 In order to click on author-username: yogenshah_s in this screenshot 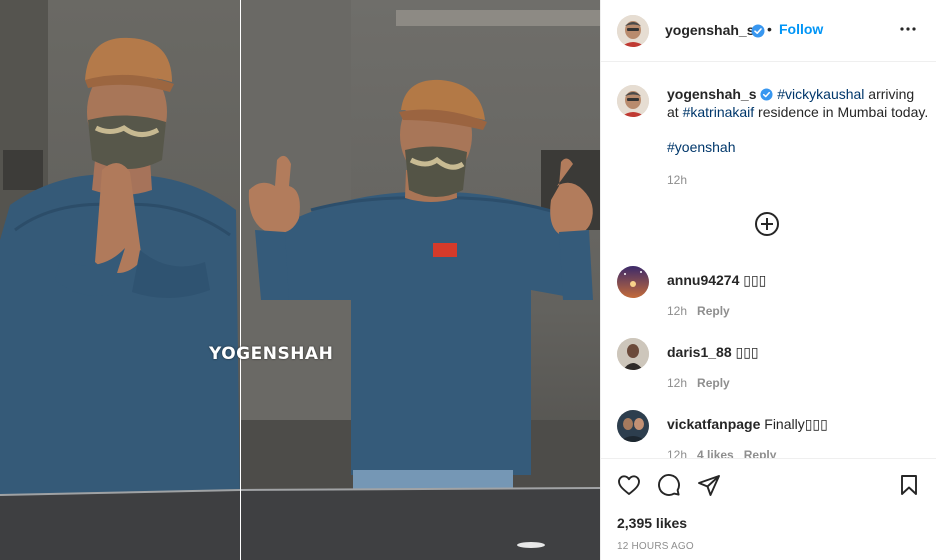, I will do `click(709, 30)`.